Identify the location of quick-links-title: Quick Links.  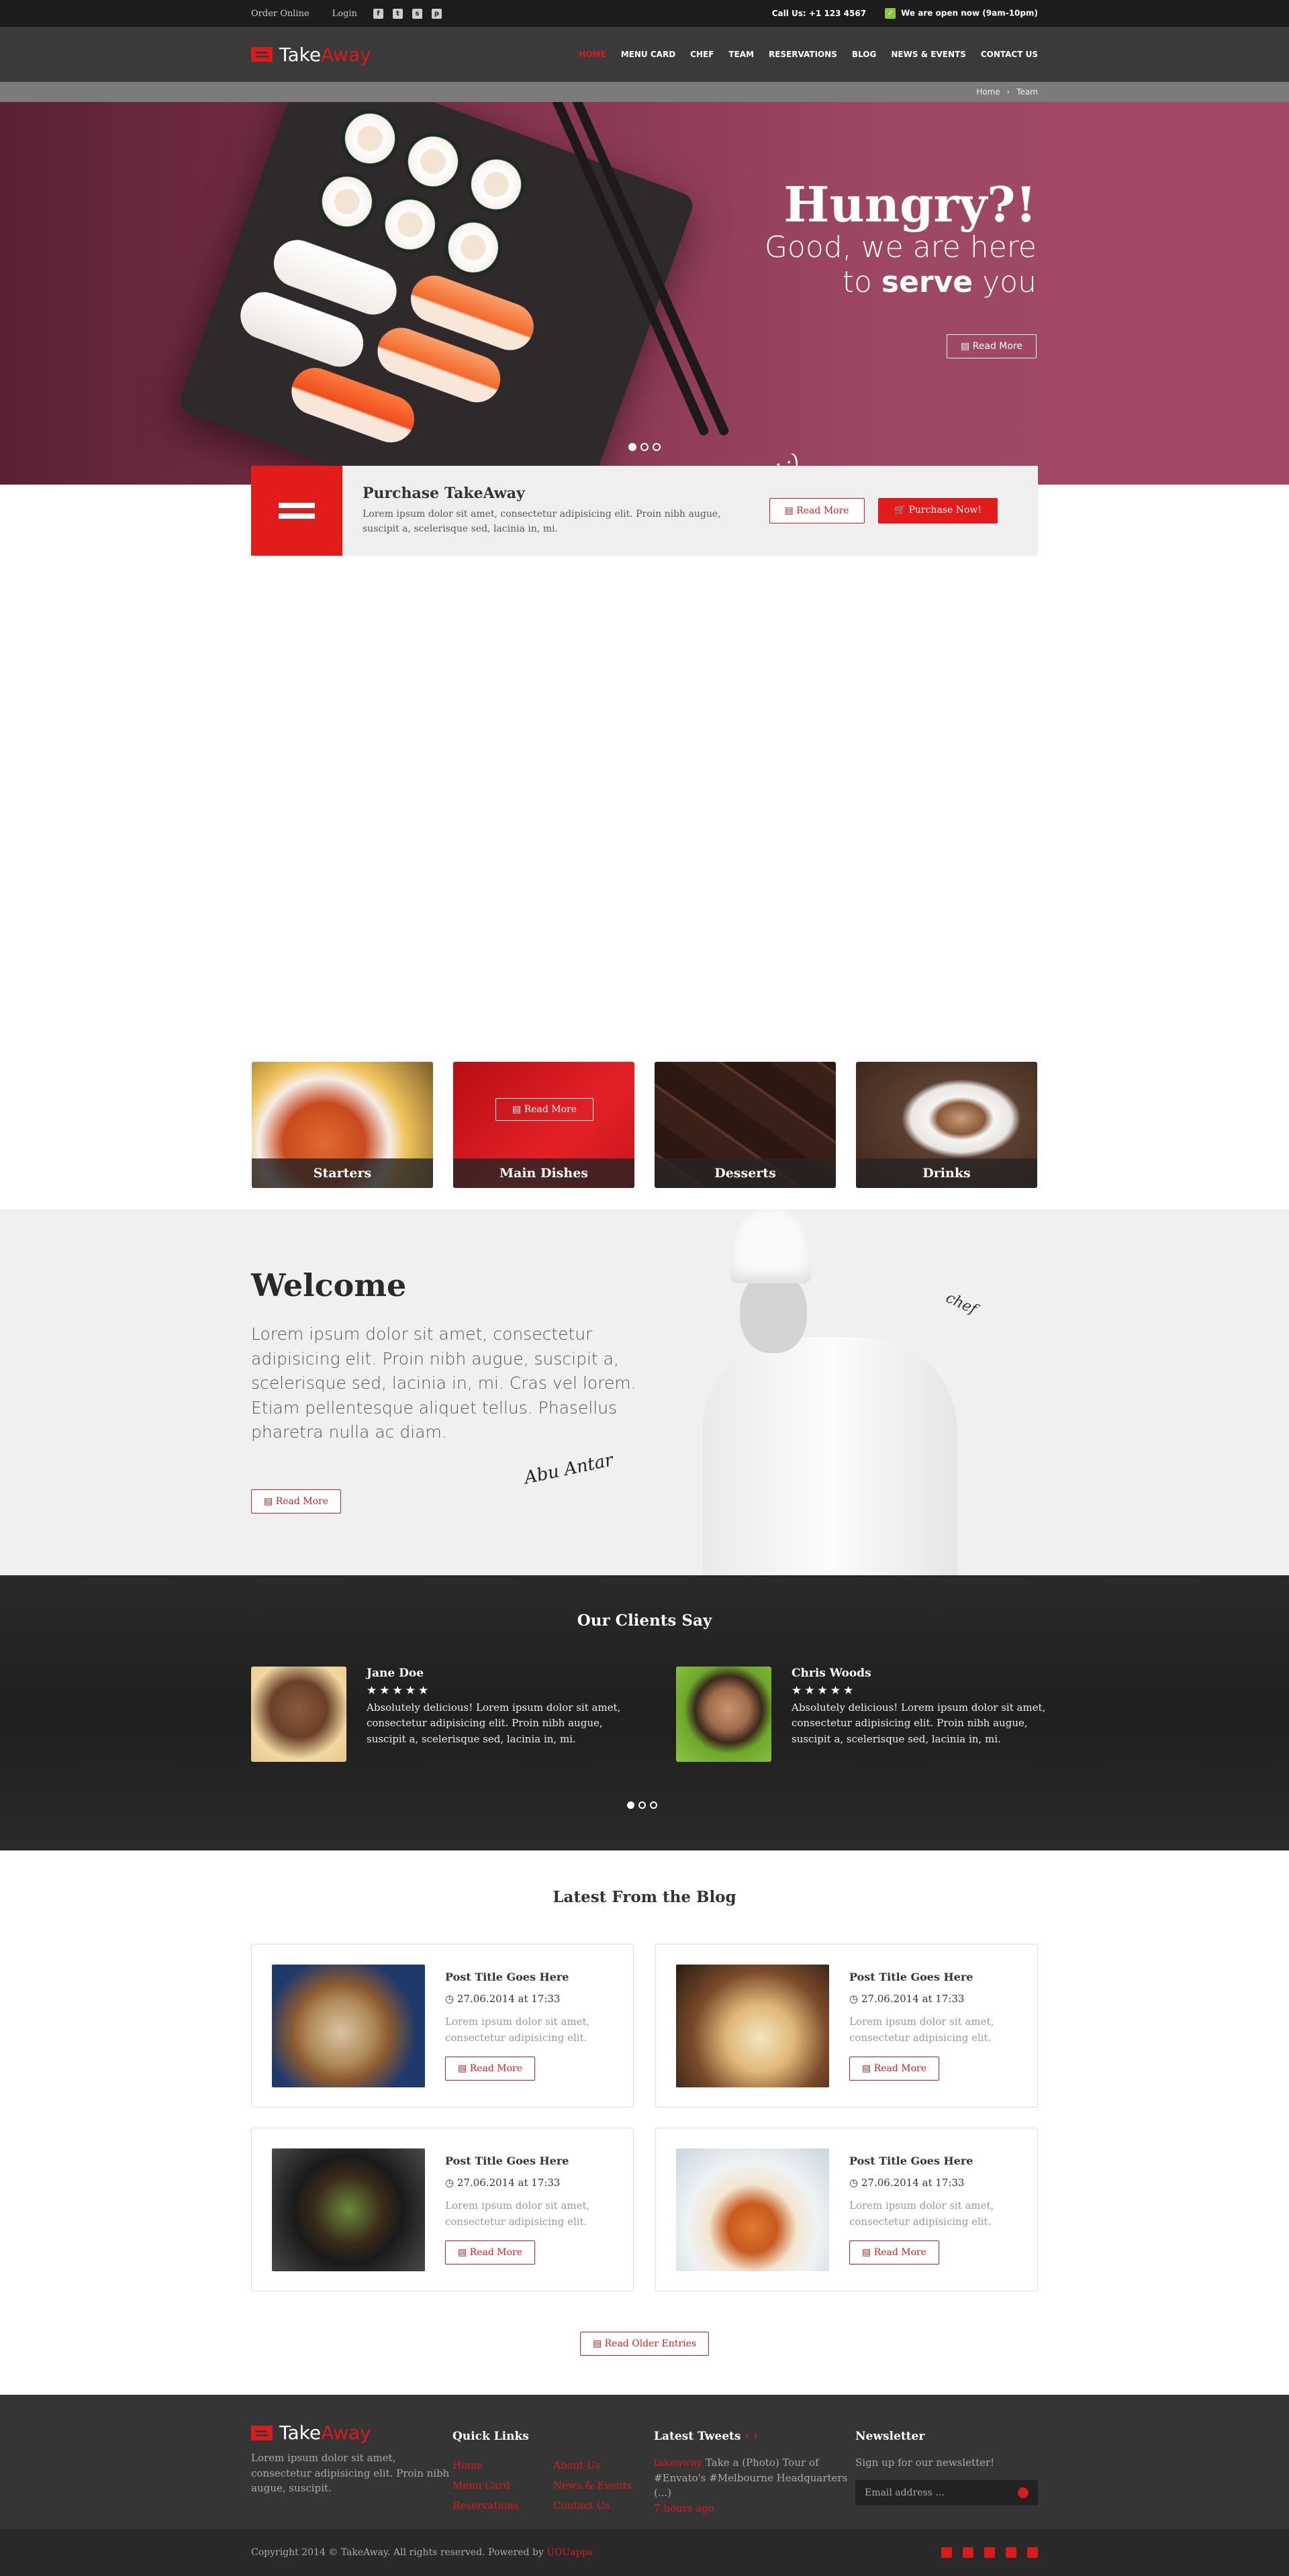
(490, 2436).